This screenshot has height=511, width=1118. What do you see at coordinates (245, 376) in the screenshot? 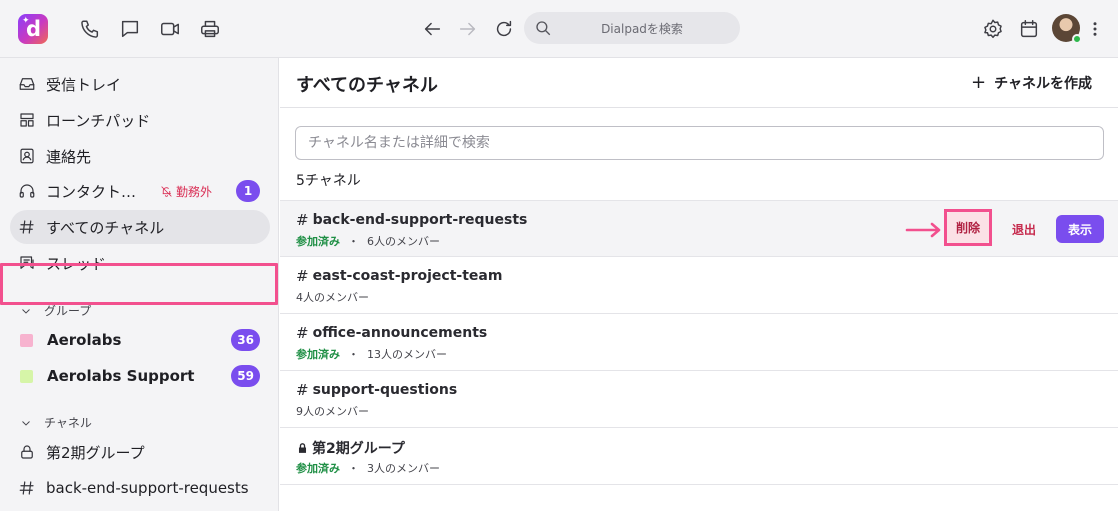
I see `unread-badge: 59` at bounding box center [245, 376].